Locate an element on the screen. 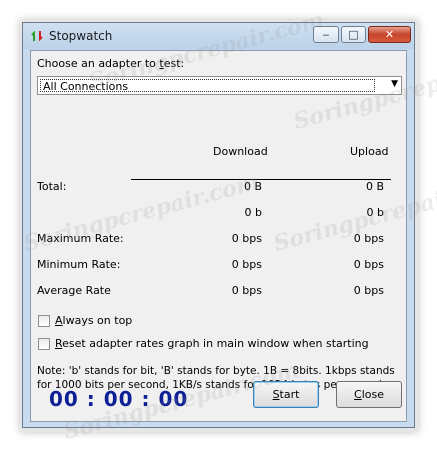 The height and width of the screenshot is (452, 437). always-on-top-accel: A is located at coordinates (59, 320).